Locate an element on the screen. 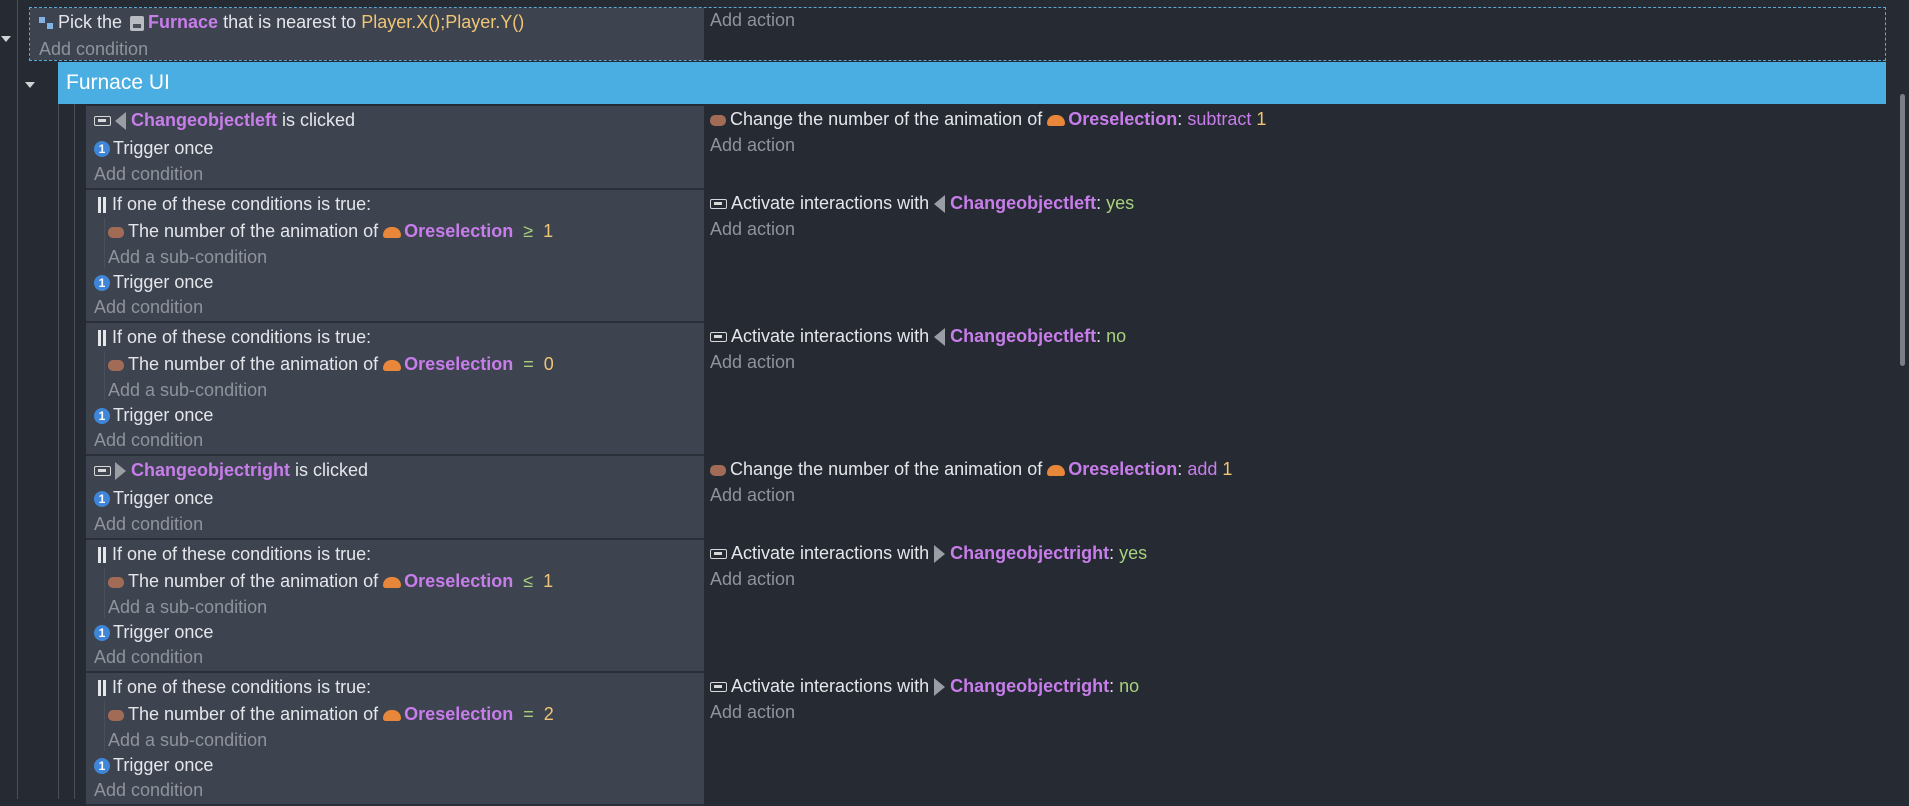  operation: add is located at coordinates (1202, 469).